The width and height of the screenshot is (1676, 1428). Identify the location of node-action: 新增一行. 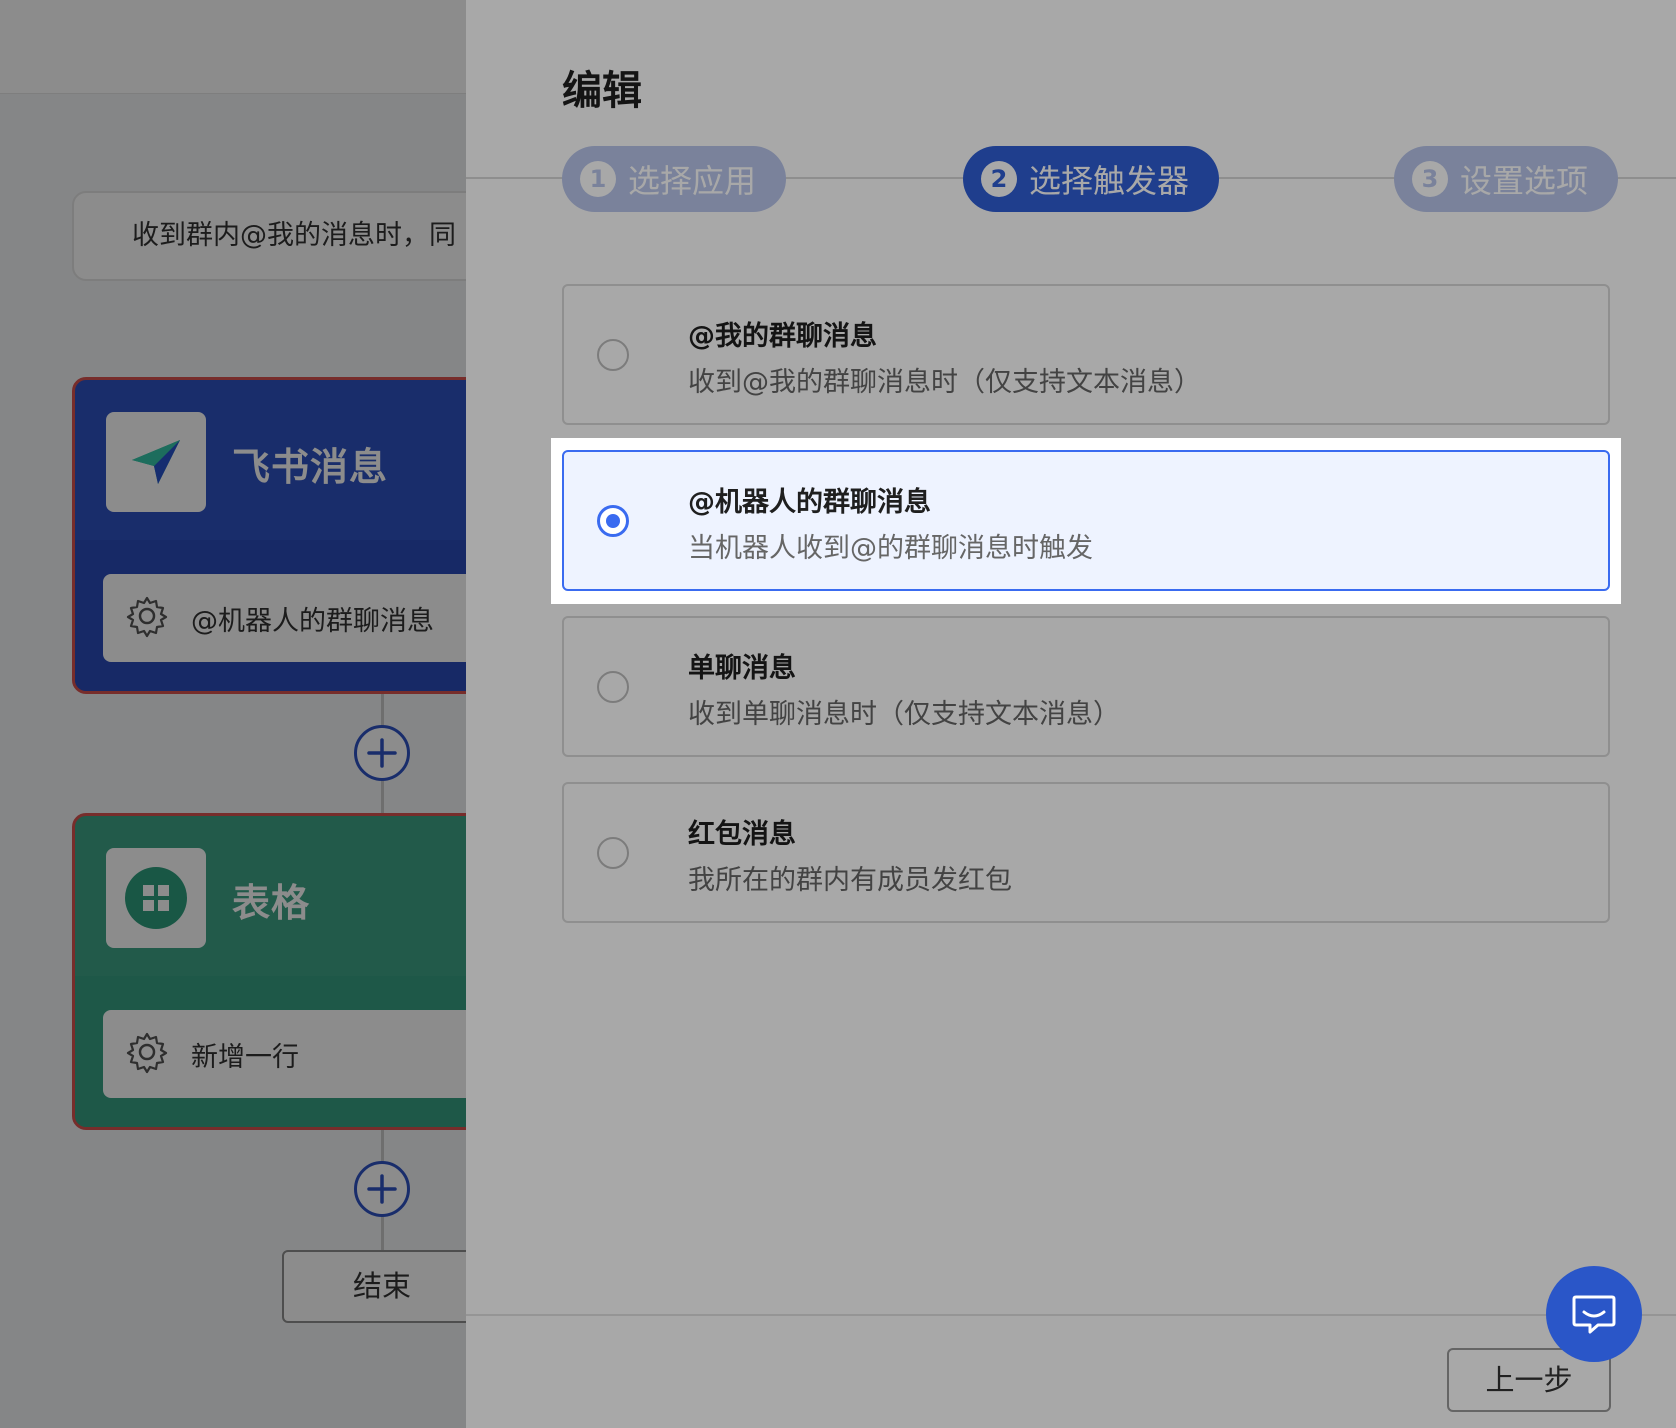
(284, 1054).